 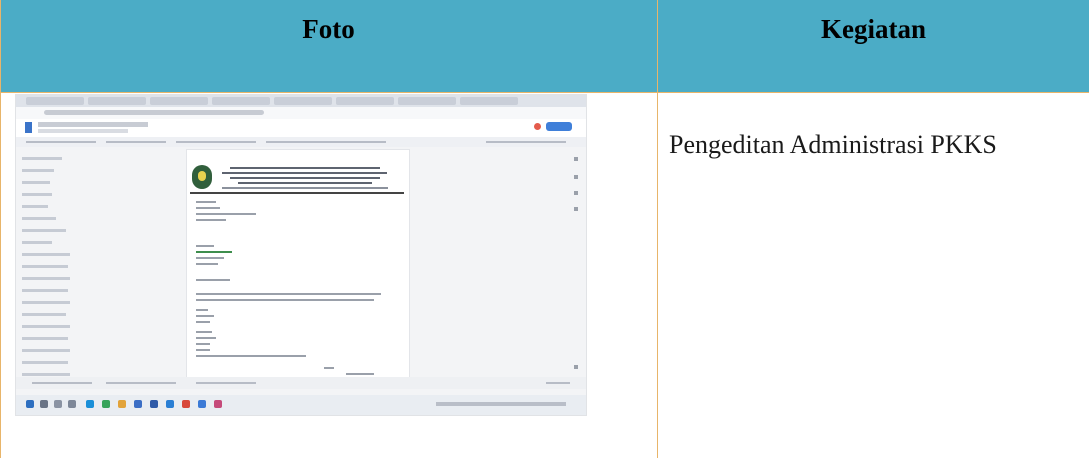 What do you see at coordinates (28, 127) in the screenshot?
I see `docs-icon` at bounding box center [28, 127].